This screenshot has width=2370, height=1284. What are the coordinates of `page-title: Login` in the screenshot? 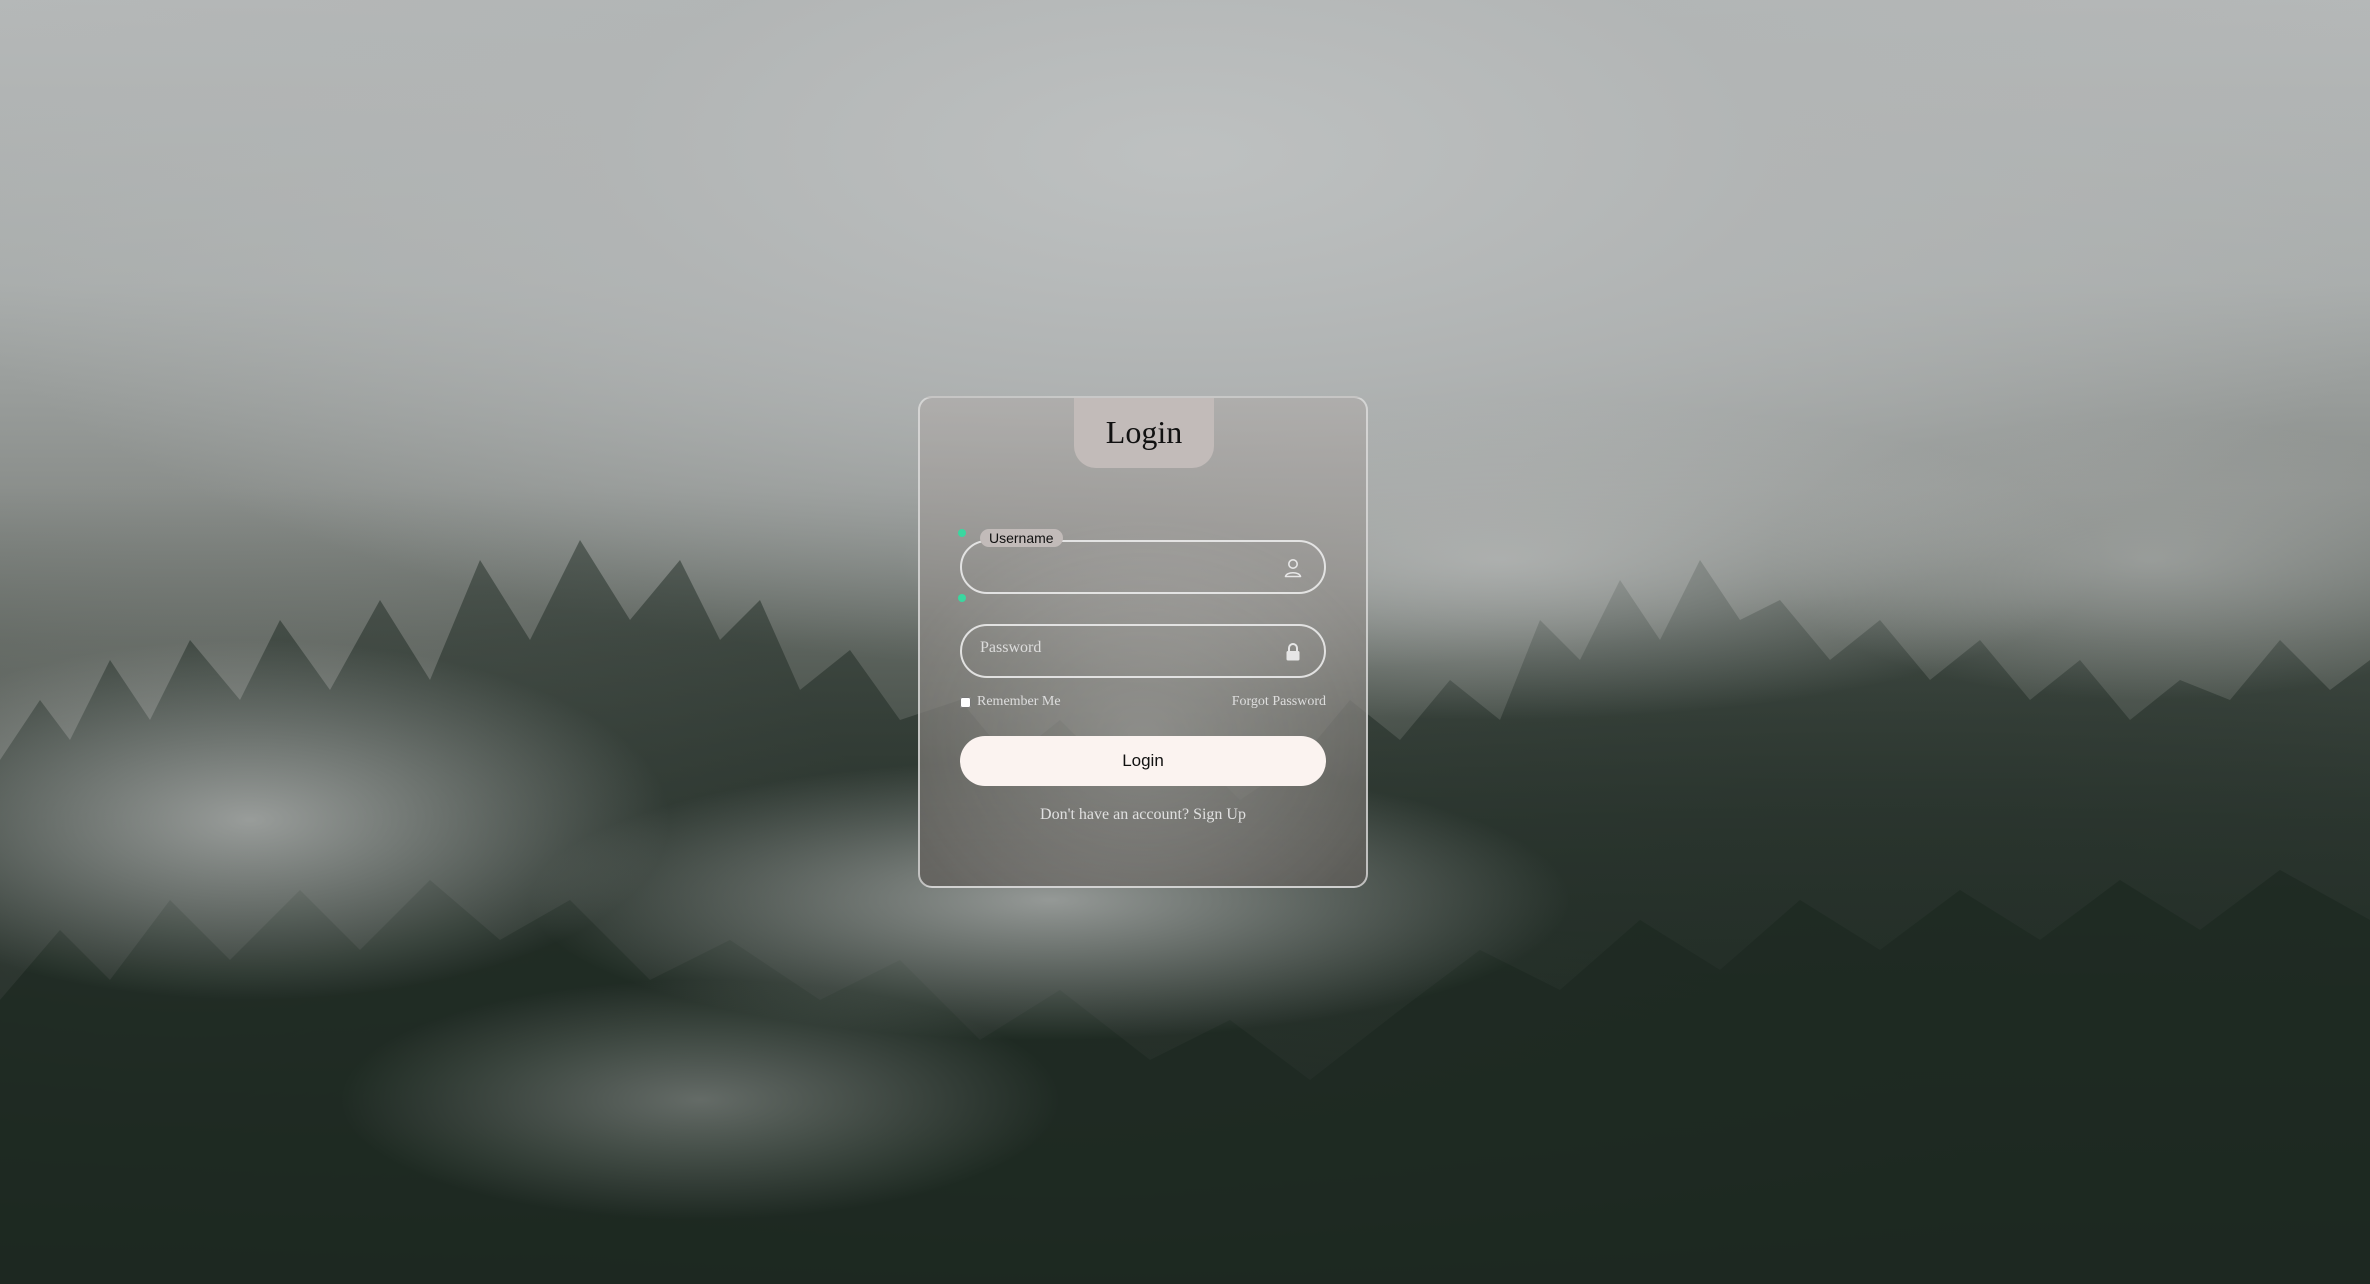 It's located at (1144, 431).